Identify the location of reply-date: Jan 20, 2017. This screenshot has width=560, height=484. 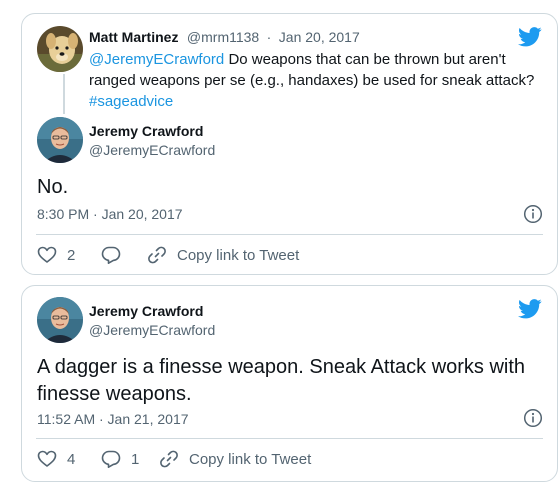
(319, 37).